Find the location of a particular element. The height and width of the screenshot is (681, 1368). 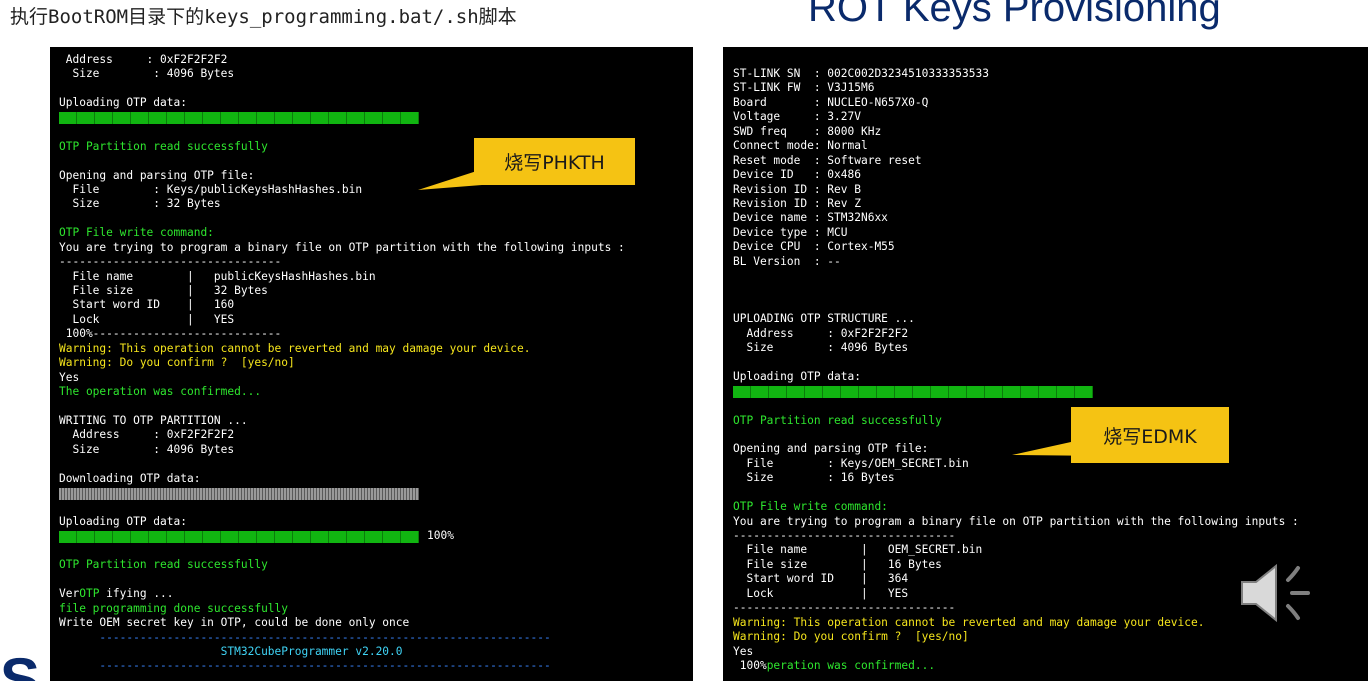

progress-row: 100% is located at coordinates (376, 536).